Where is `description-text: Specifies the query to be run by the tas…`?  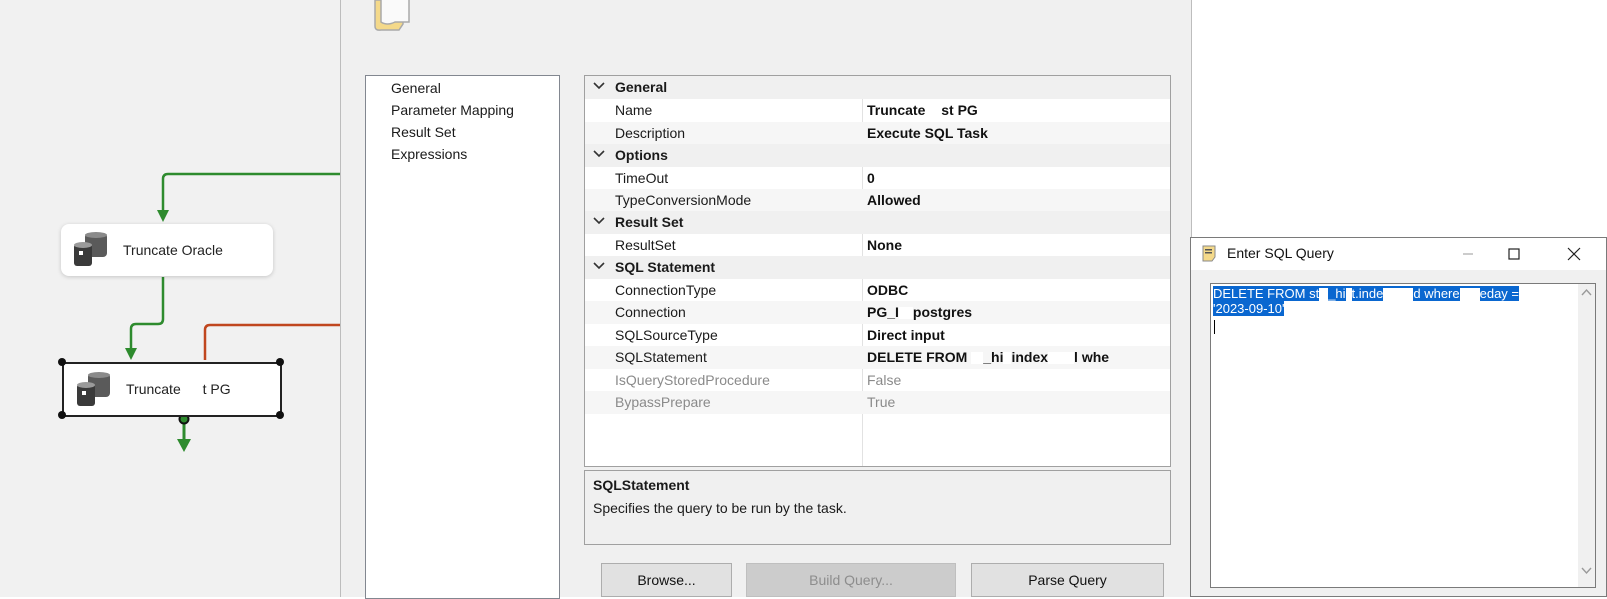 description-text: Specifies the query to be run by the tas… is located at coordinates (720, 508).